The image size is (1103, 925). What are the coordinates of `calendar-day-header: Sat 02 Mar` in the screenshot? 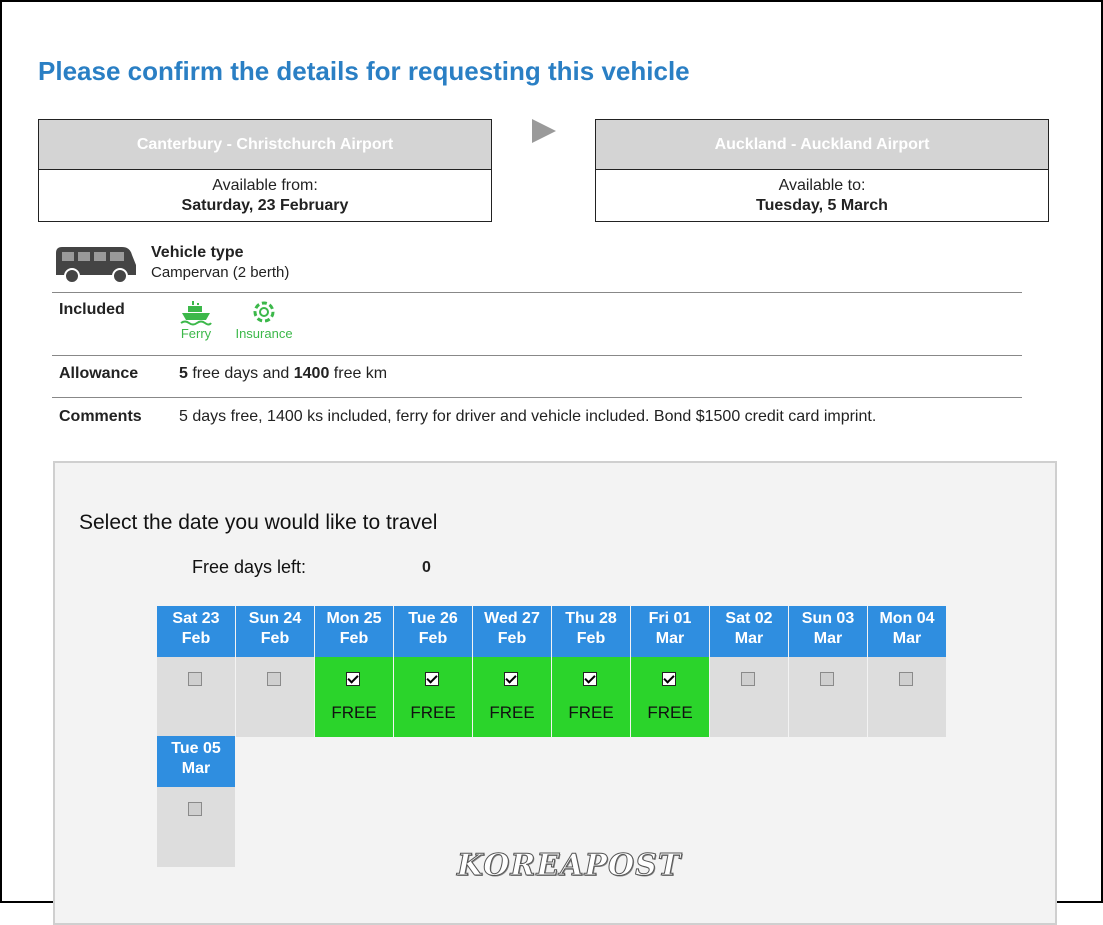 It's located at (749, 631).